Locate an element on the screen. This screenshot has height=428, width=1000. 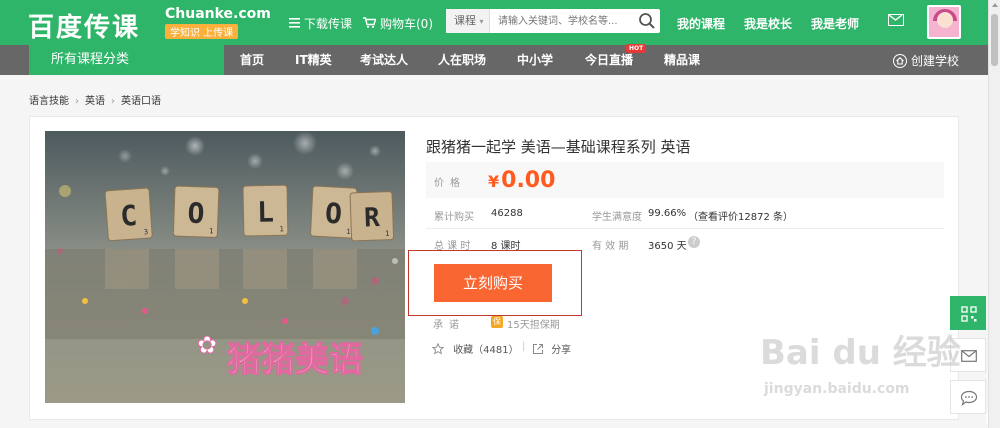
search-category-select: 课程 ▾ is located at coordinates (468, 21).